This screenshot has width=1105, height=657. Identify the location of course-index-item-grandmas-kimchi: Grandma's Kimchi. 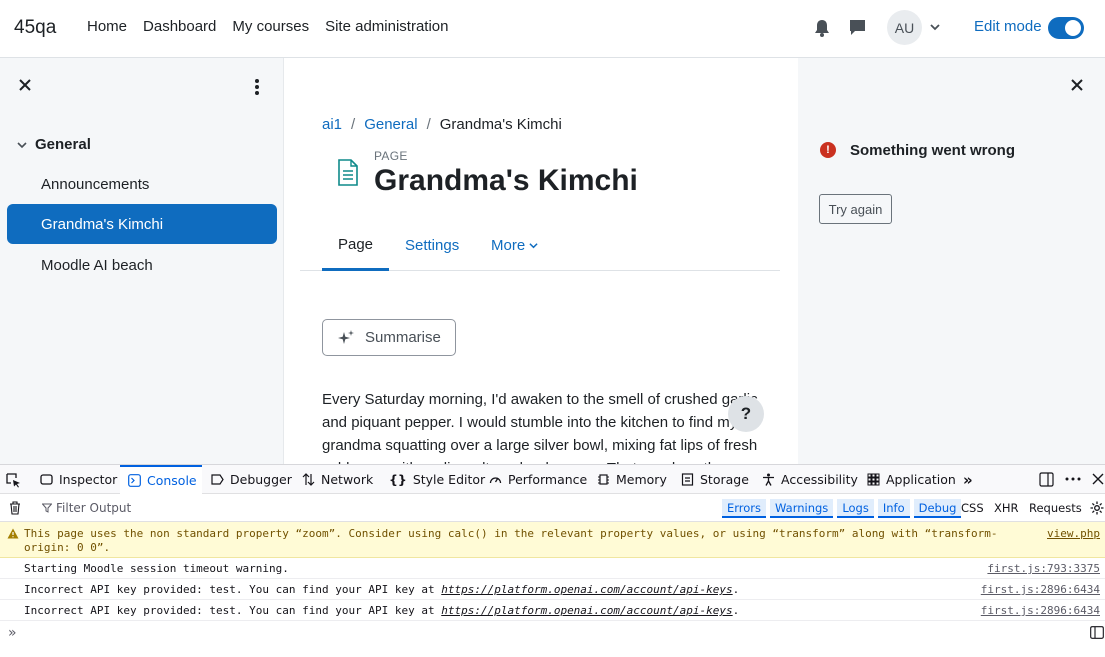
(142, 224).